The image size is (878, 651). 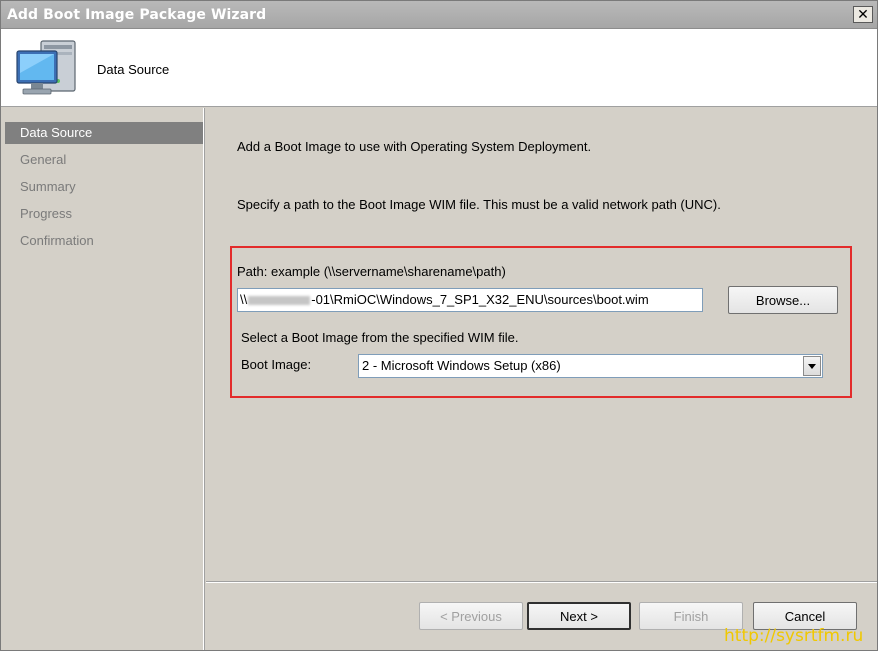 I want to click on sidebar-item-confirmation: Confirmation, so click(x=104, y=241).